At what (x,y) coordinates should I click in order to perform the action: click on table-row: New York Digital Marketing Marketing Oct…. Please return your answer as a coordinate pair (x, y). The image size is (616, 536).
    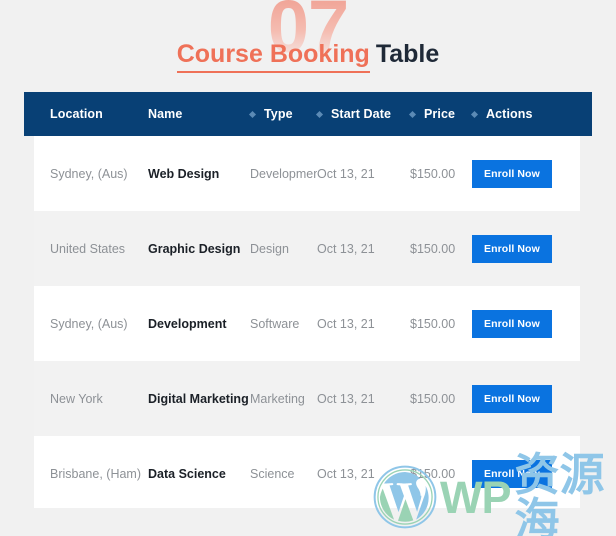
    Looking at the image, I should click on (307, 398).